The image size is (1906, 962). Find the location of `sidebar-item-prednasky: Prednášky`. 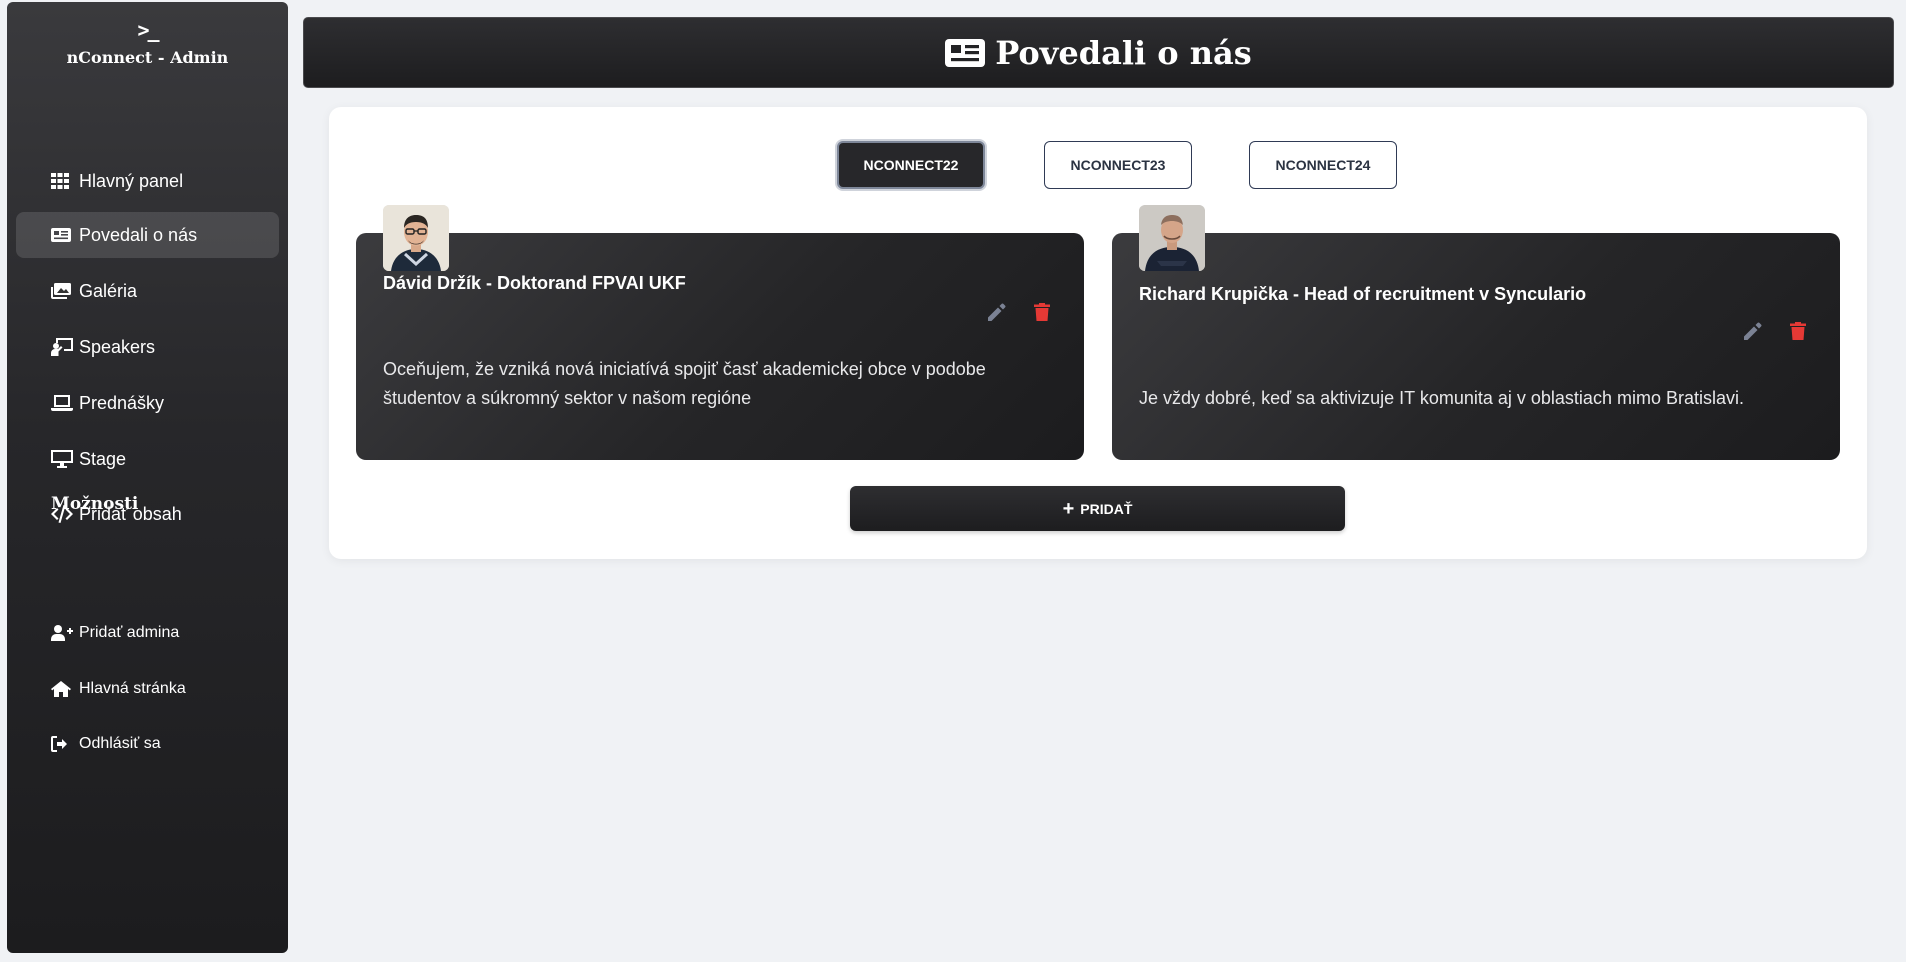

sidebar-item-prednasky: Prednášky is located at coordinates (147, 403).